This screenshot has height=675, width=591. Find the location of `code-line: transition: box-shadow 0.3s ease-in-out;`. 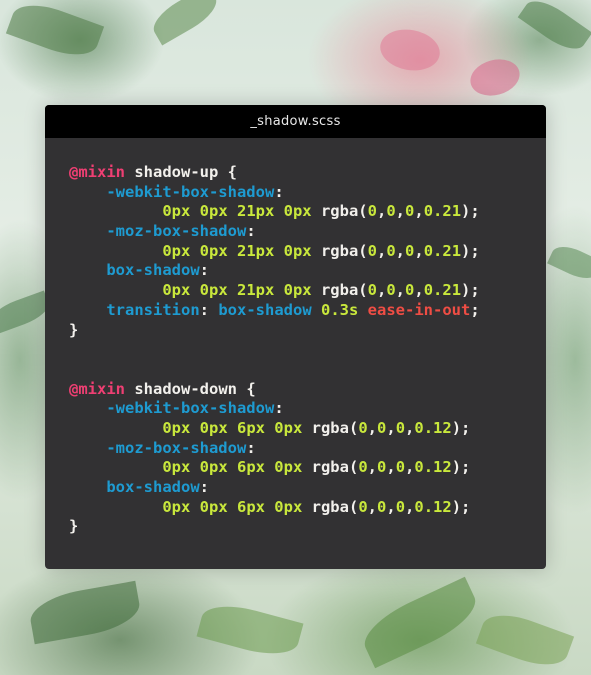

code-line: transition: box-shadow 0.3s ease-in-out; is located at coordinates (274, 311).